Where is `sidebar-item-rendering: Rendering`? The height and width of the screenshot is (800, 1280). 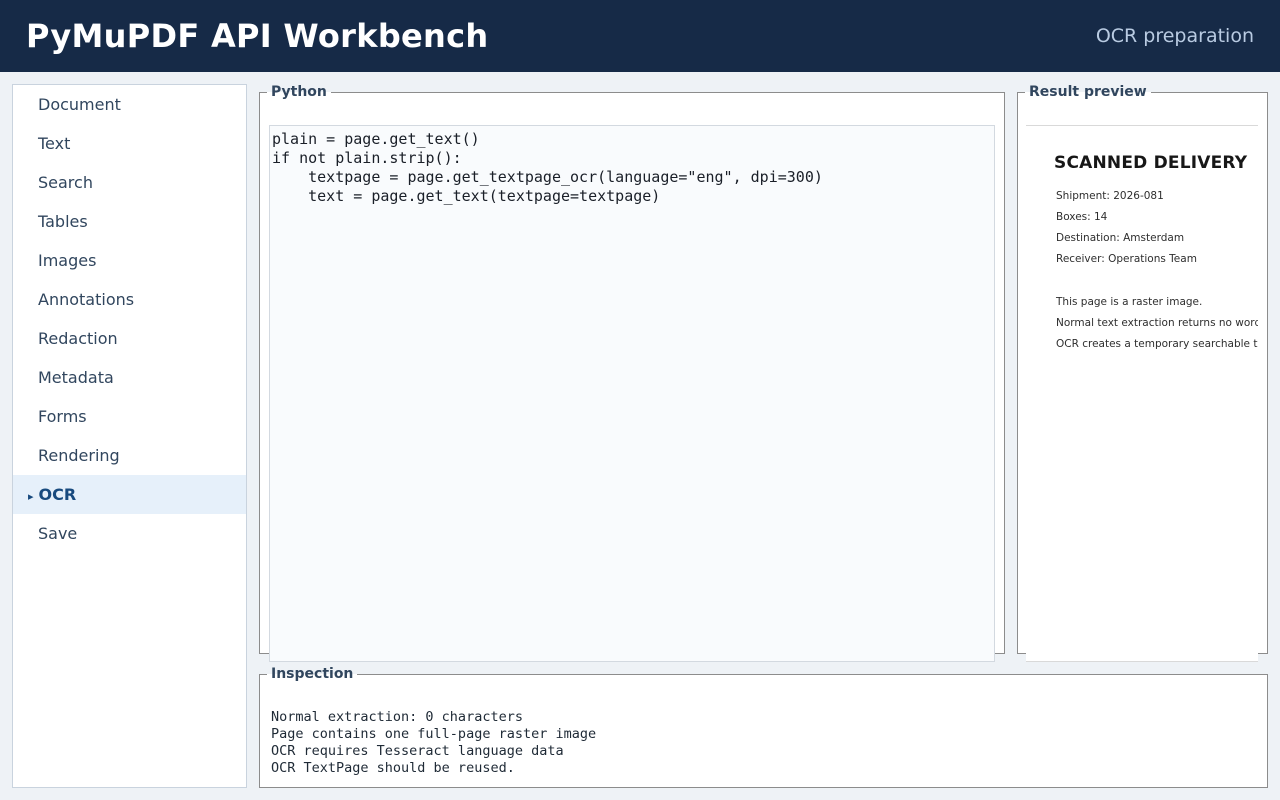
sidebar-item-rendering: Rendering is located at coordinates (129, 455).